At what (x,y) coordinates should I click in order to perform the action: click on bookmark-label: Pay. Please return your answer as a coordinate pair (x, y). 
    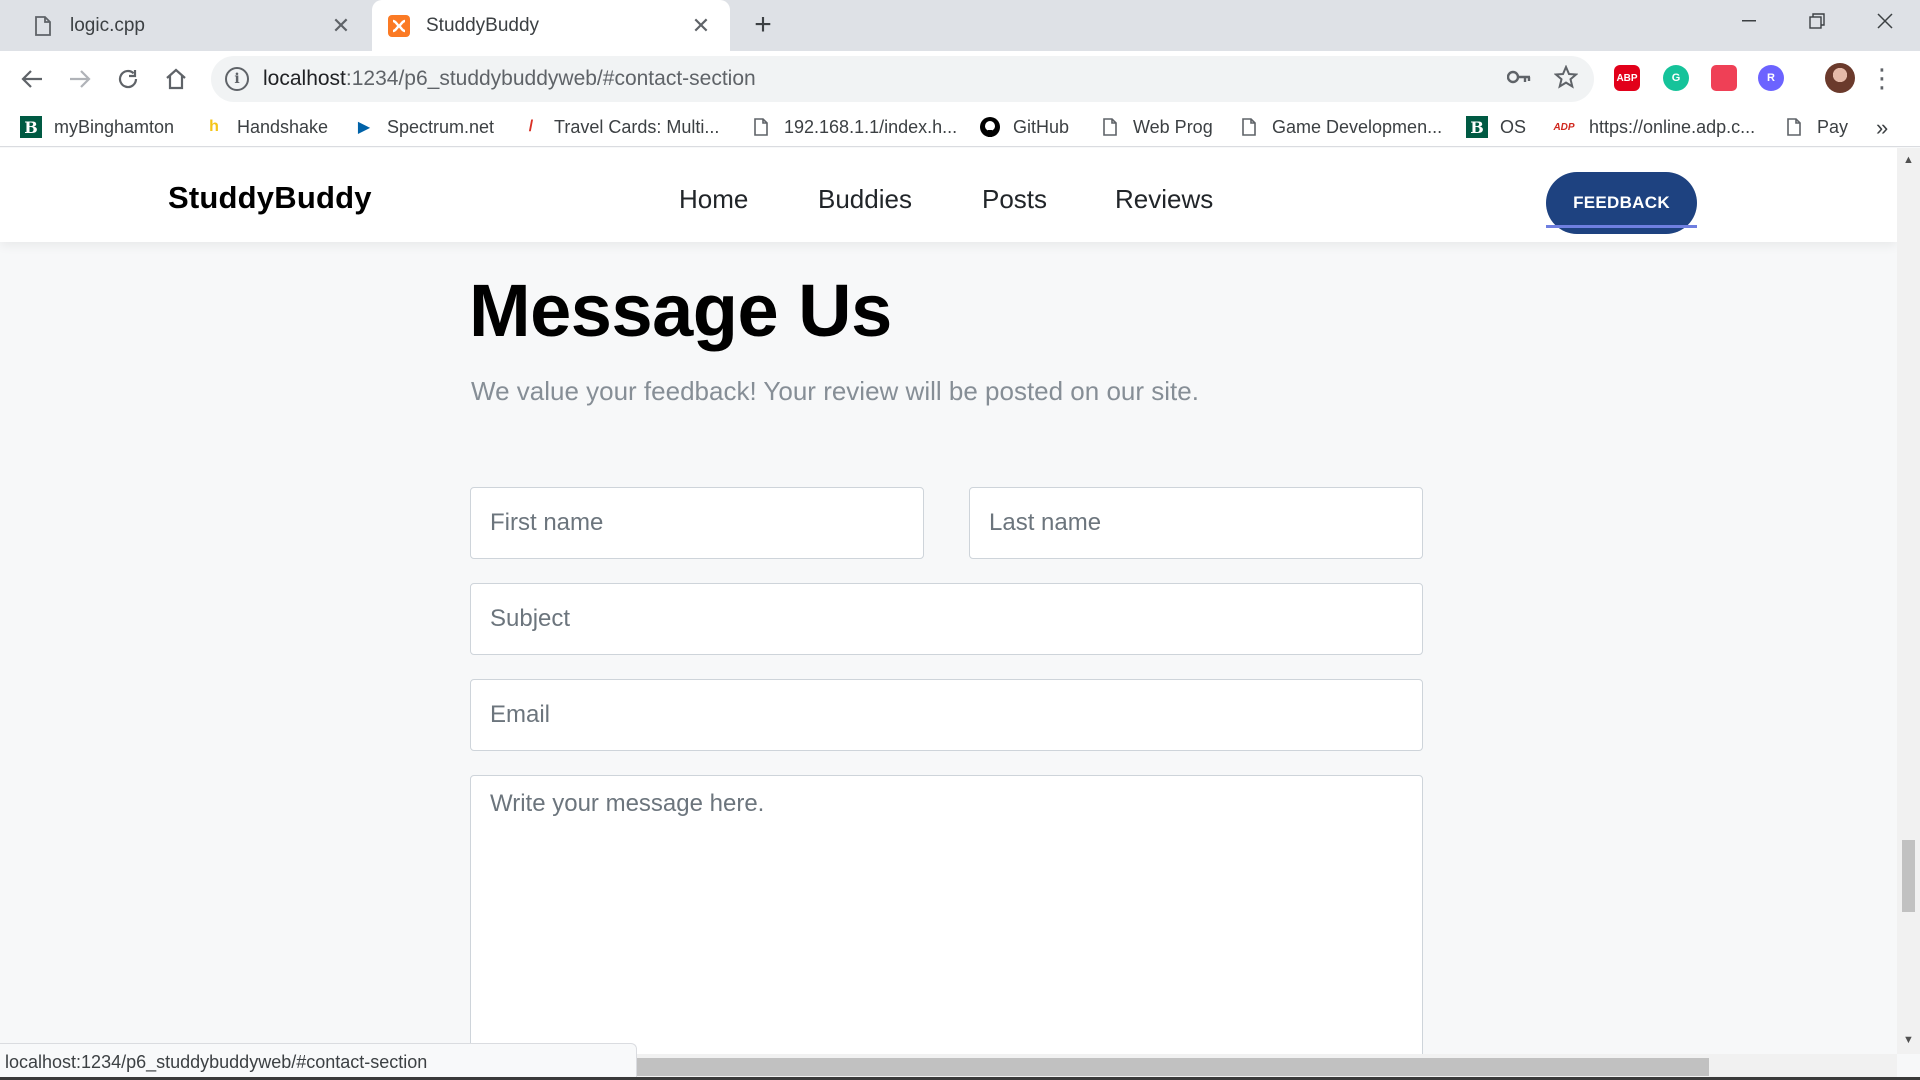
    Looking at the image, I should click on (1833, 126).